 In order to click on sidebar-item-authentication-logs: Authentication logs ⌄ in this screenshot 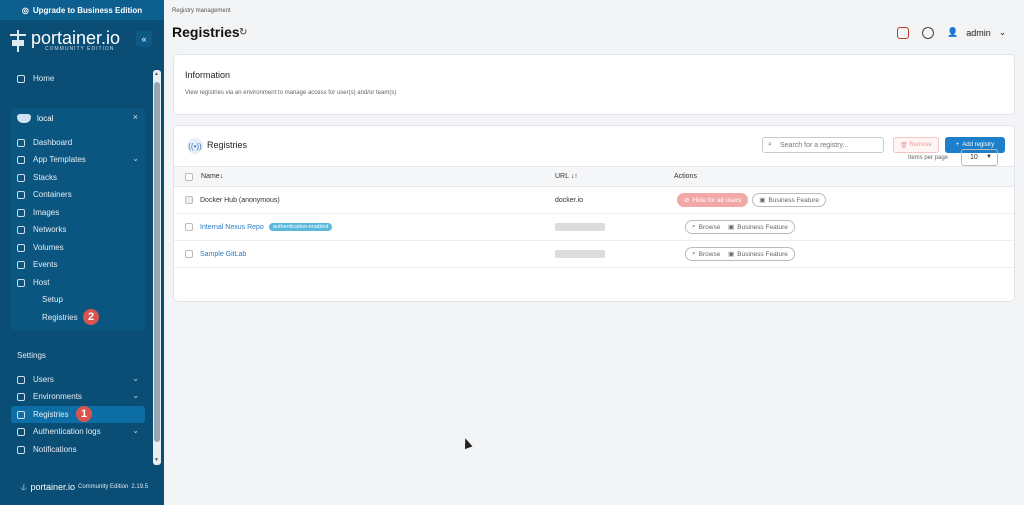, I will do `click(78, 431)`.